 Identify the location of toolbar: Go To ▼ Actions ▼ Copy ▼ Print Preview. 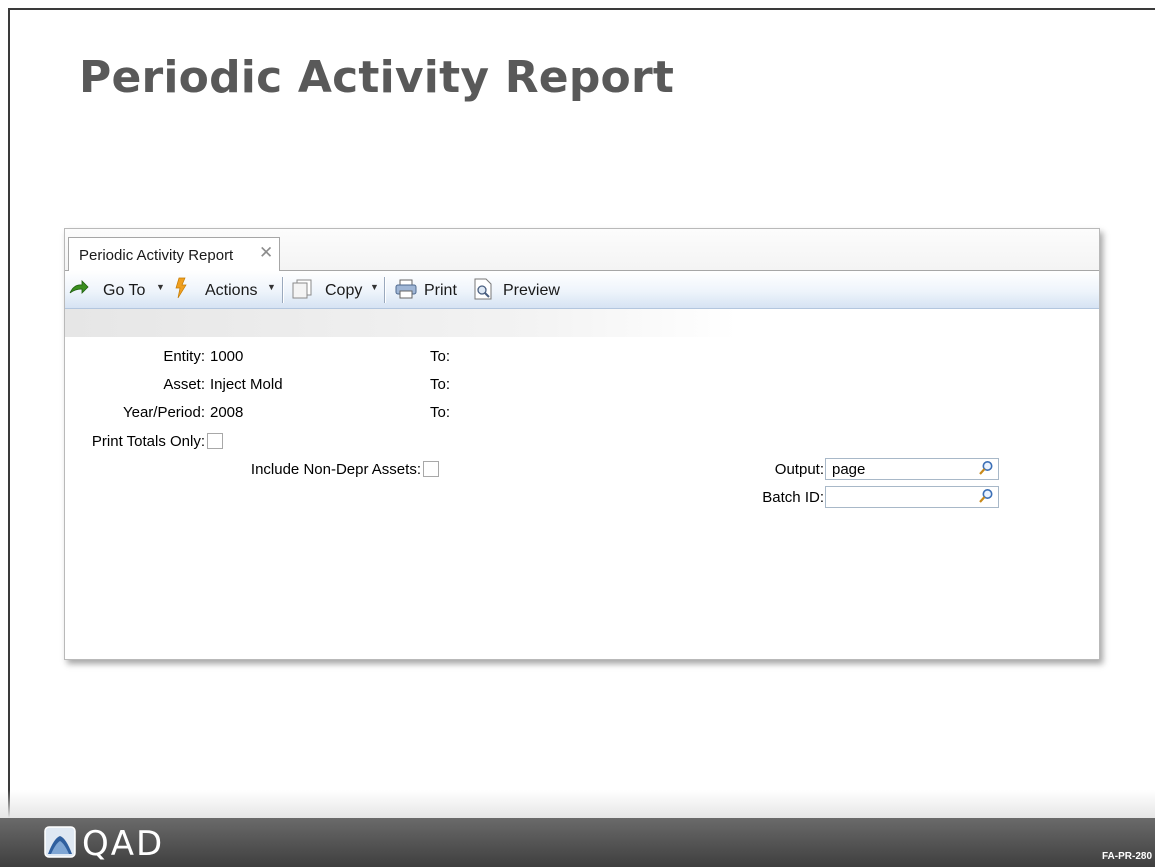
(582, 290).